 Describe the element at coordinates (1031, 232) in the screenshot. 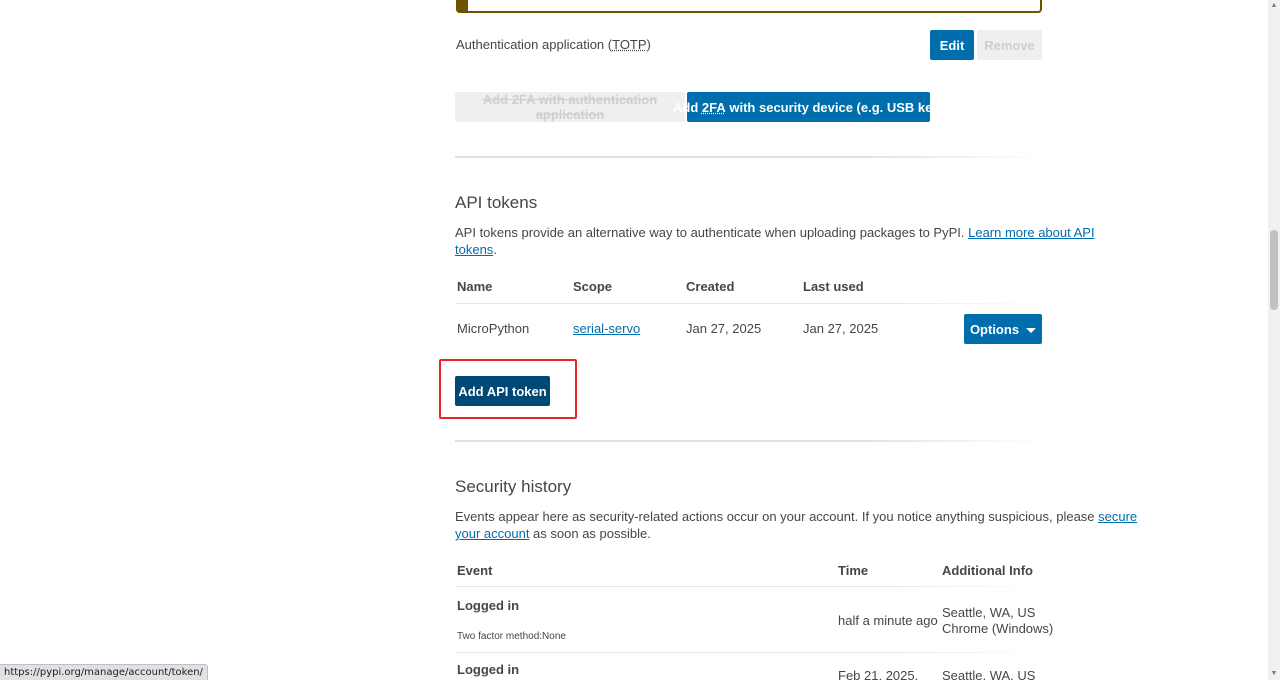

I see `learn-more-api-tokens-link: Learn more about API` at that location.